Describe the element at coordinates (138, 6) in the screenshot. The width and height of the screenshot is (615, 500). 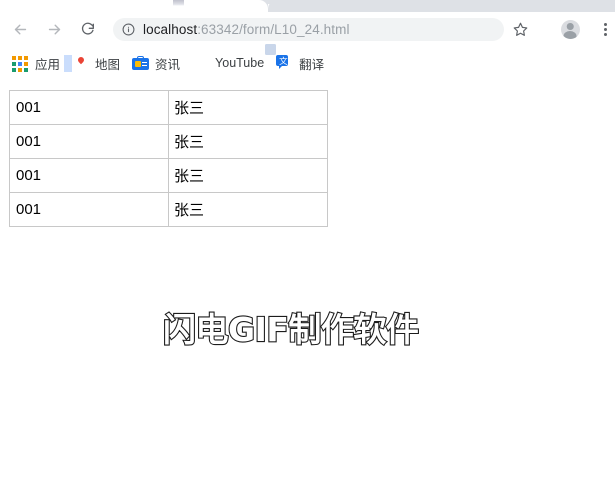
I see `tab-active` at that location.